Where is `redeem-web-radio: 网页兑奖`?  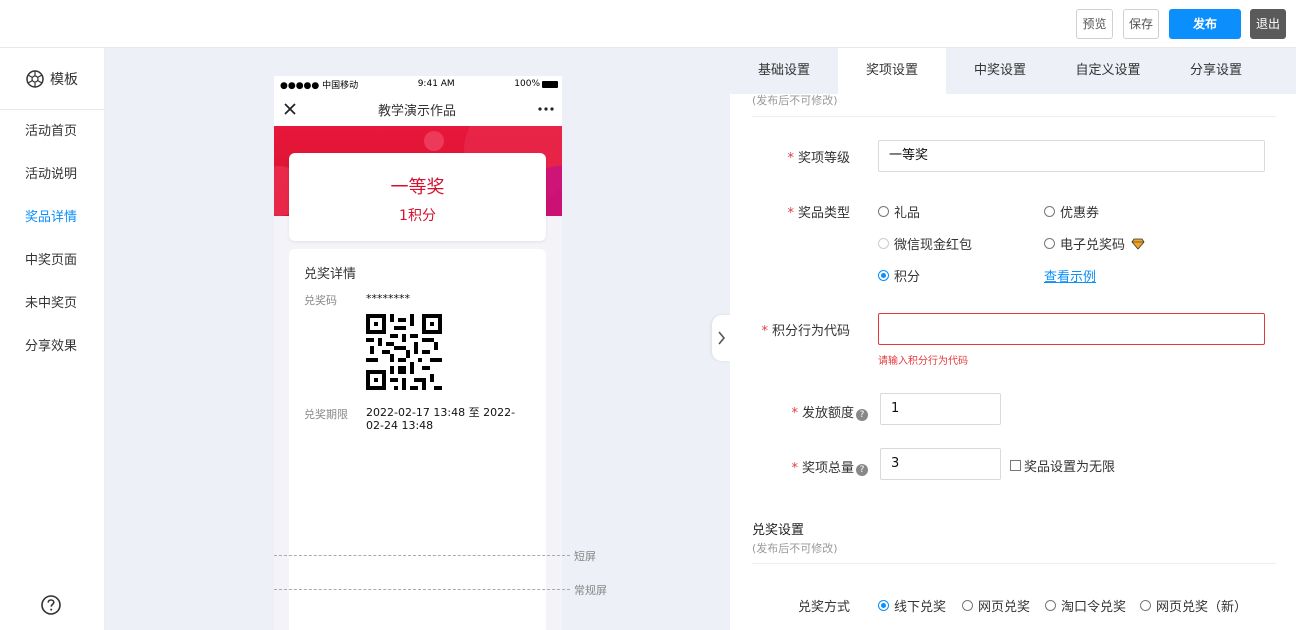
redeem-web-radio: 网页兑奖 is located at coordinates (996, 605).